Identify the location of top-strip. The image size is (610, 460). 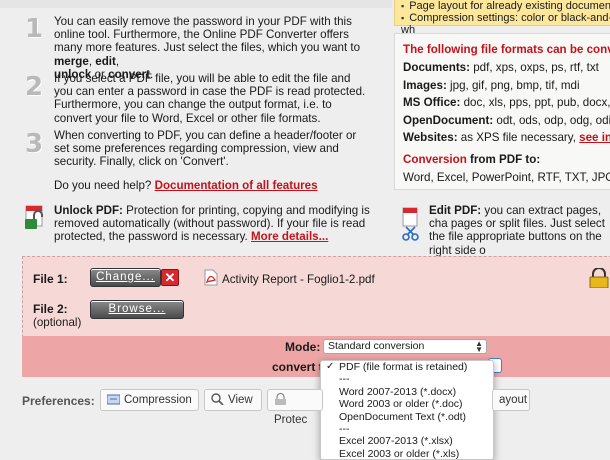
(196, 4).